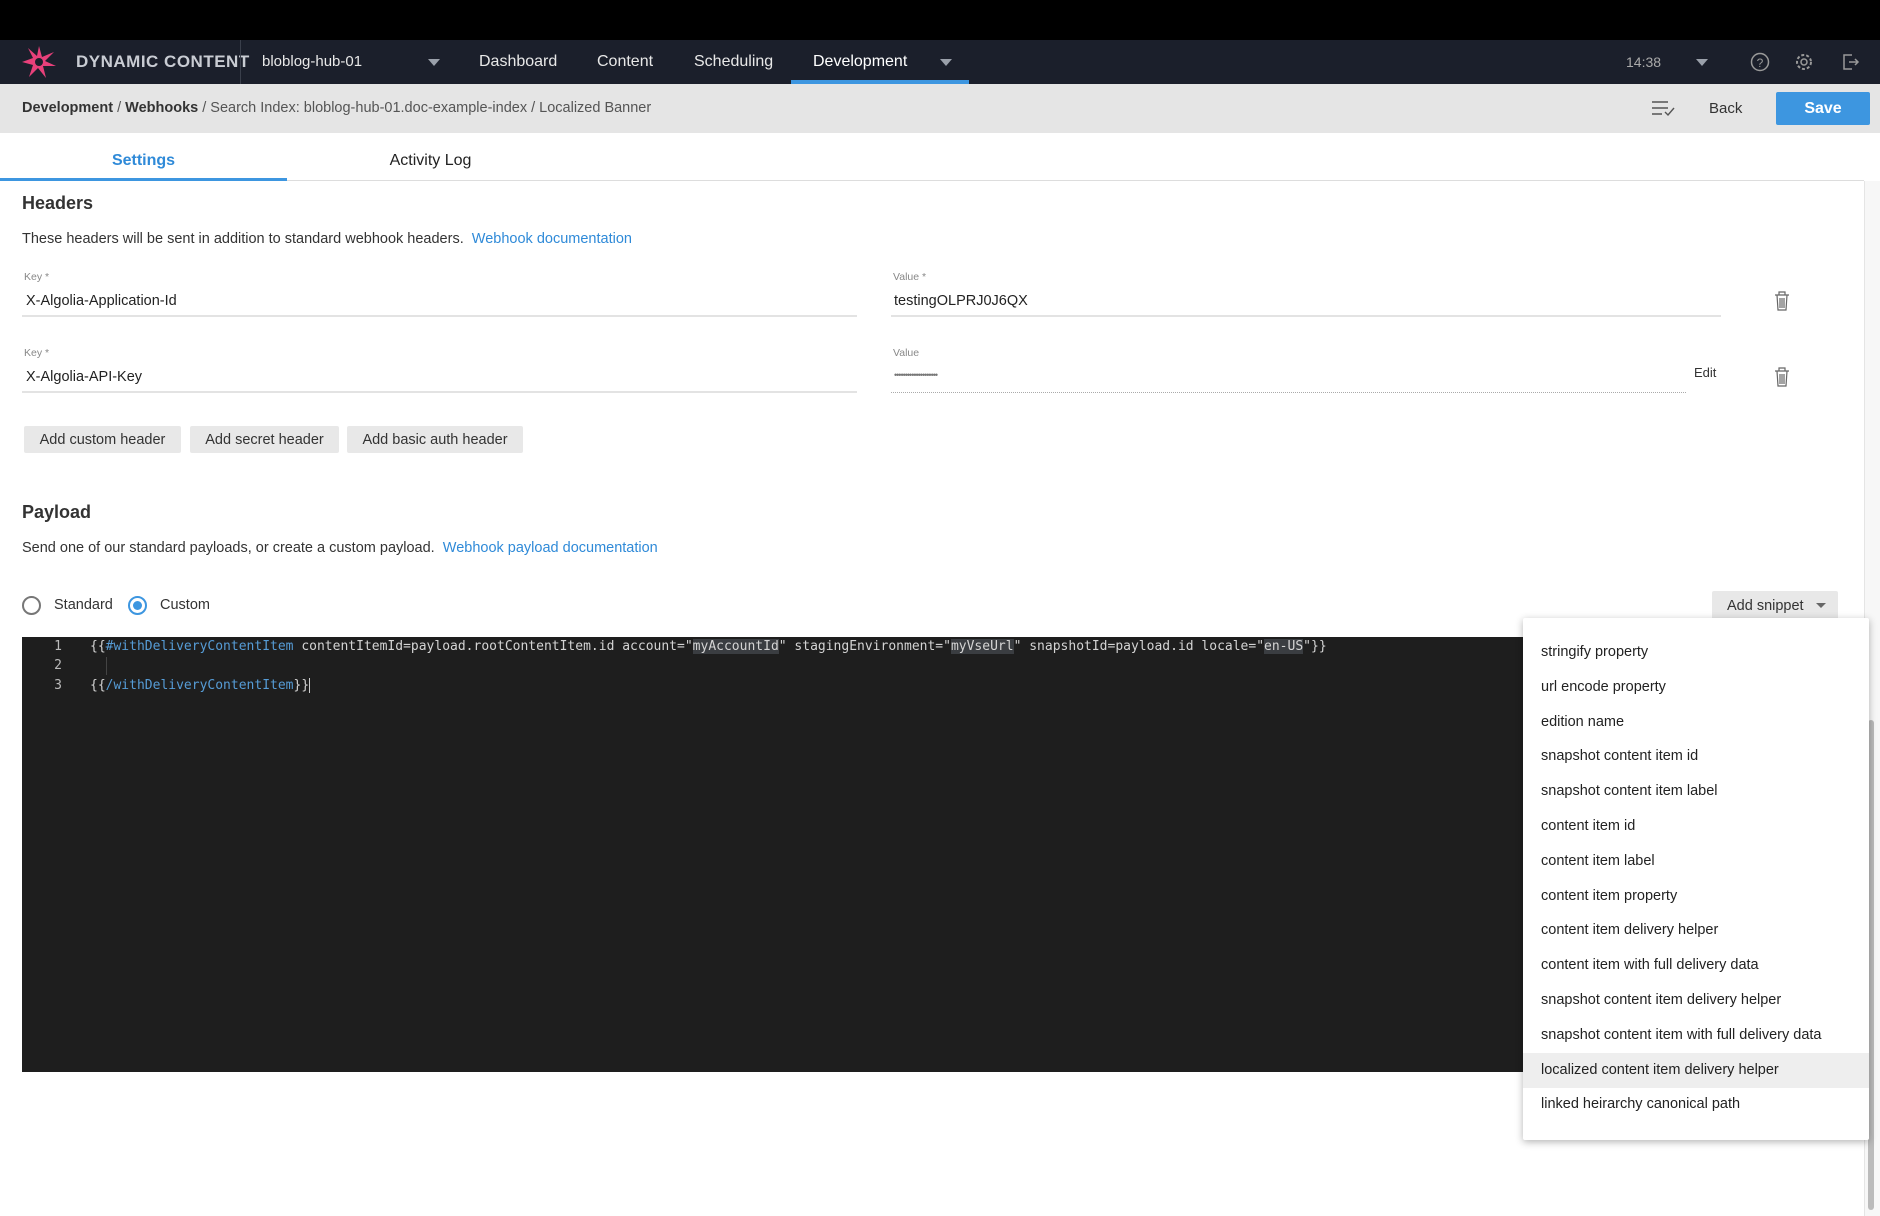 The image size is (1880, 1216). Describe the element at coordinates (1696, 687) in the screenshot. I see `snippet-menu-item: url encode property` at that location.